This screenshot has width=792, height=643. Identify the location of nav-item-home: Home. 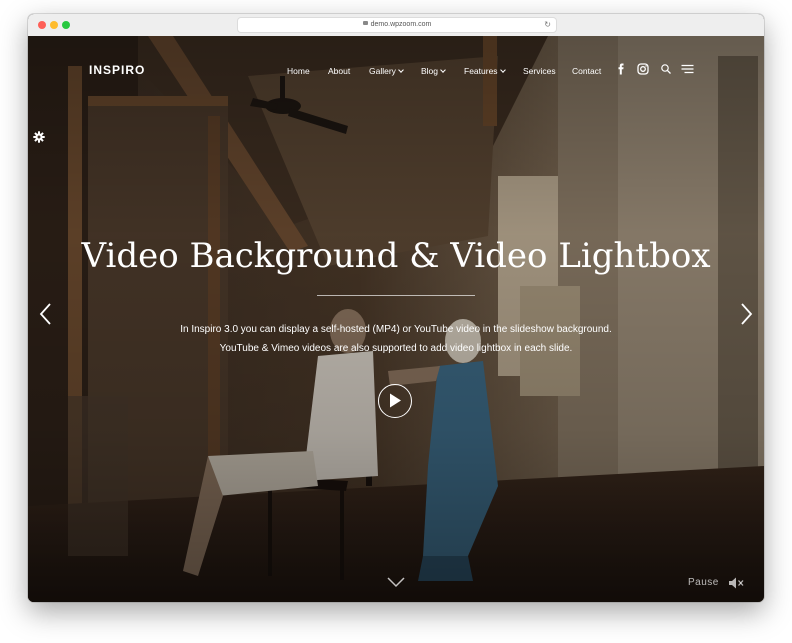
(298, 71).